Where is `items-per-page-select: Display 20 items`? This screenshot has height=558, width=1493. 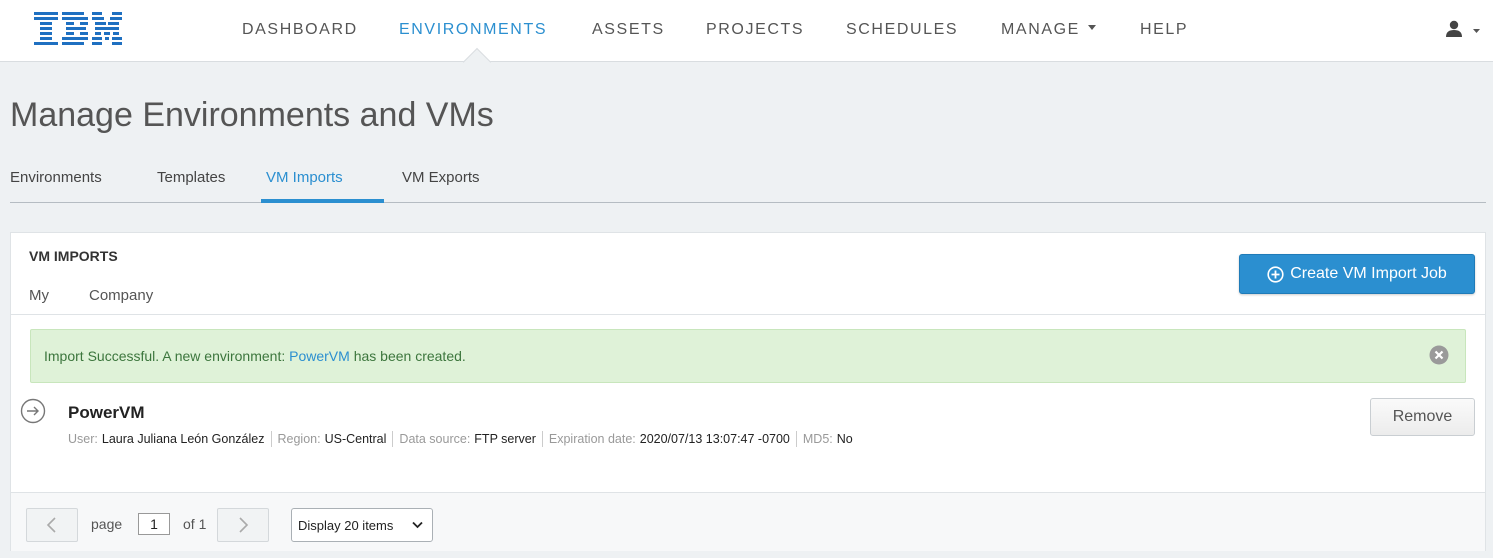 items-per-page-select: Display 20 items is located at coordinates (362, 525).